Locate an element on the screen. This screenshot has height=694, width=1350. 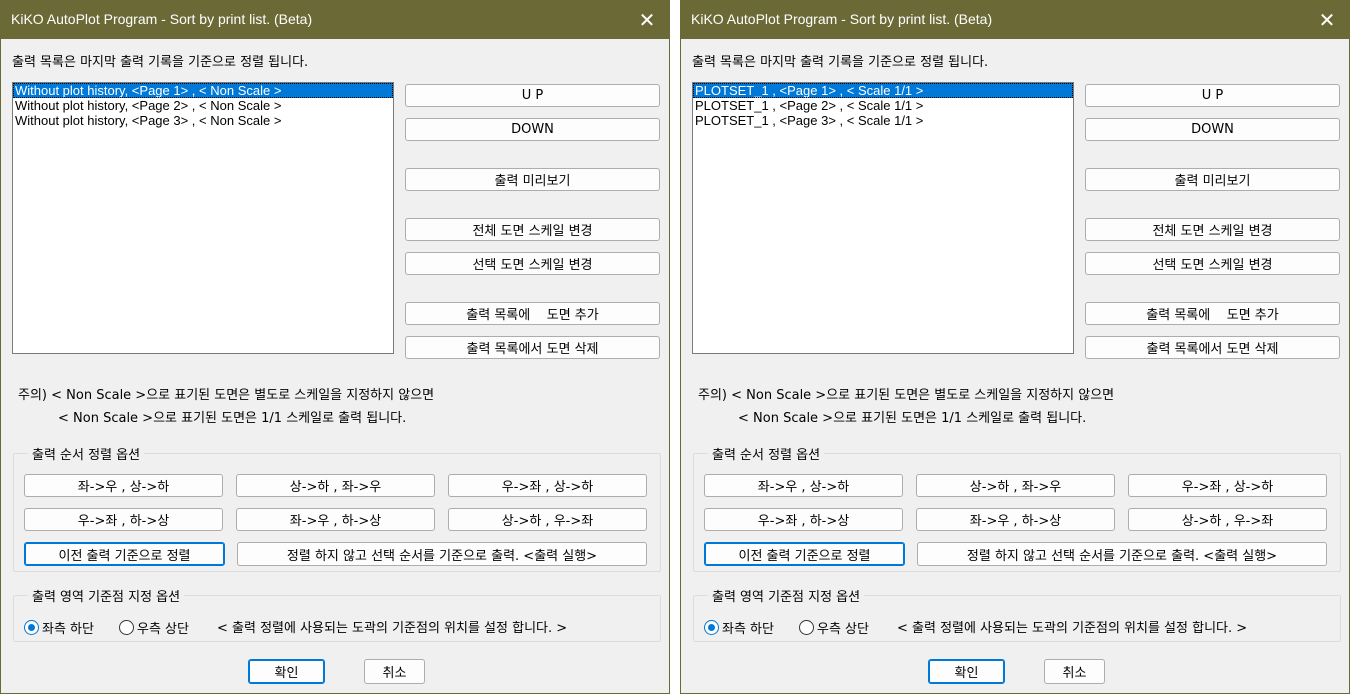
list-item: PLOTSET_1 , <Page 2> , < Scale 1/1 > is located at coordinates (883, 105).